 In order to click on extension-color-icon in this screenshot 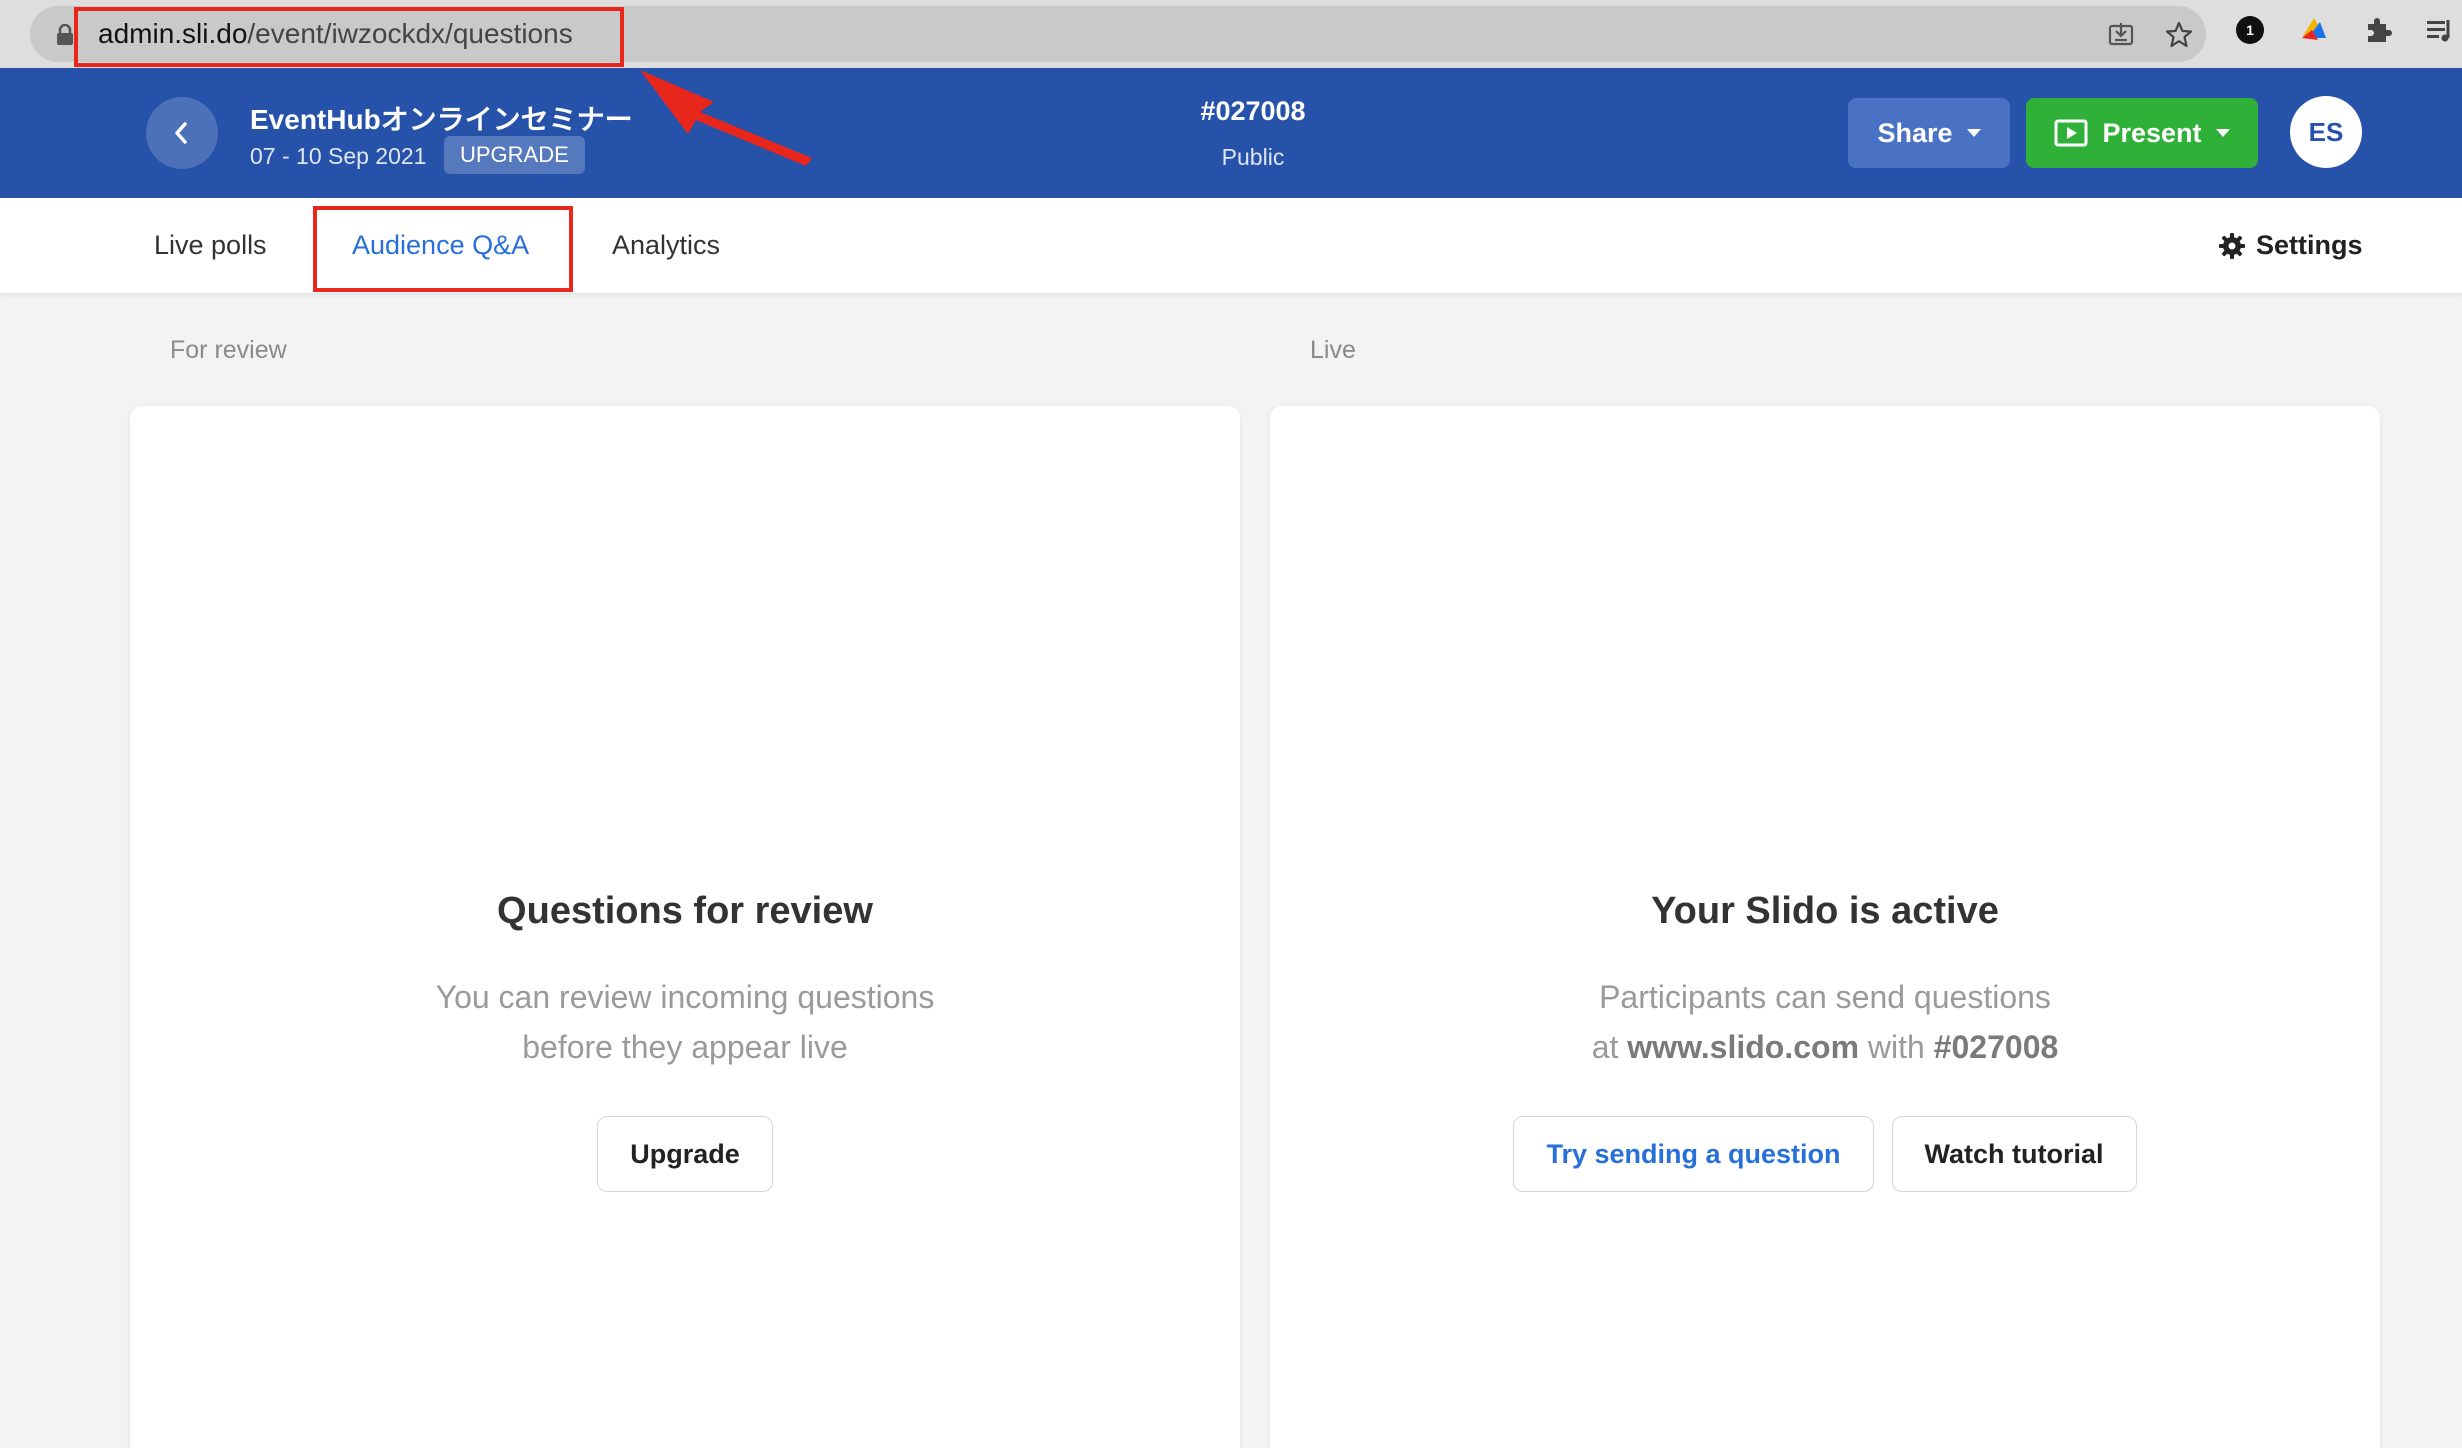, I will do `click(2314, 30)`.